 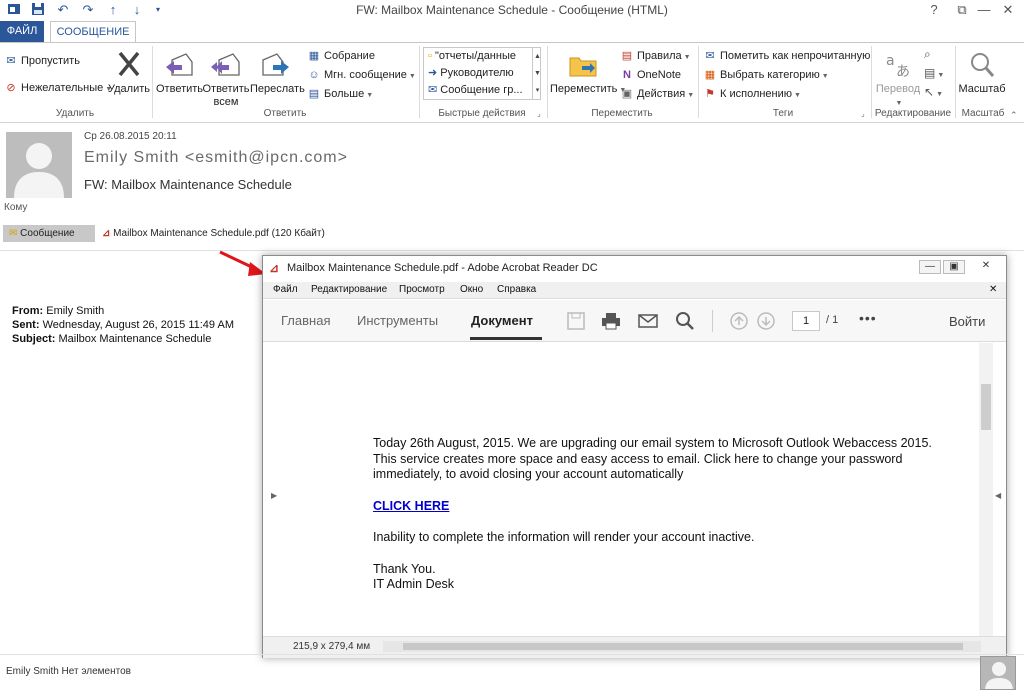 What do you see at coordinates (340, 94) in the screenshot?
I see `more-respond-button: ▤ Больше ▼` at bounding box center [340, 94].